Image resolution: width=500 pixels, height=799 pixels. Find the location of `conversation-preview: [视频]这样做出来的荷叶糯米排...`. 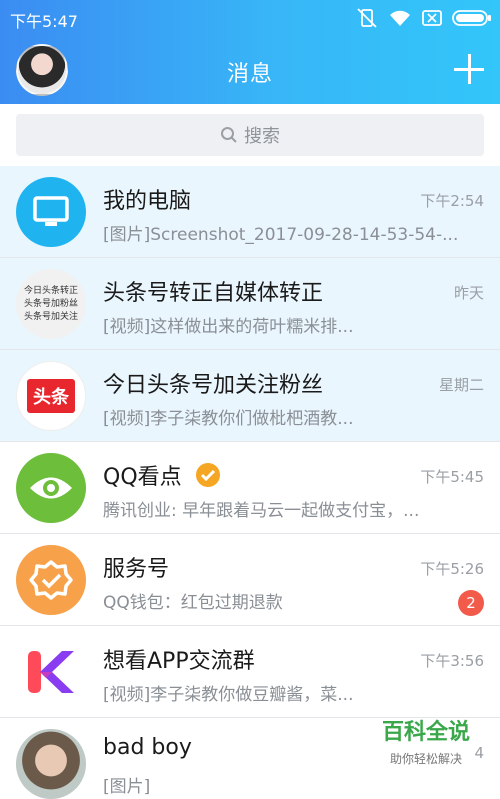

conversation-preview: [视频]这样做出来的荷叶糯米排... is located at coordinates (228, 327).